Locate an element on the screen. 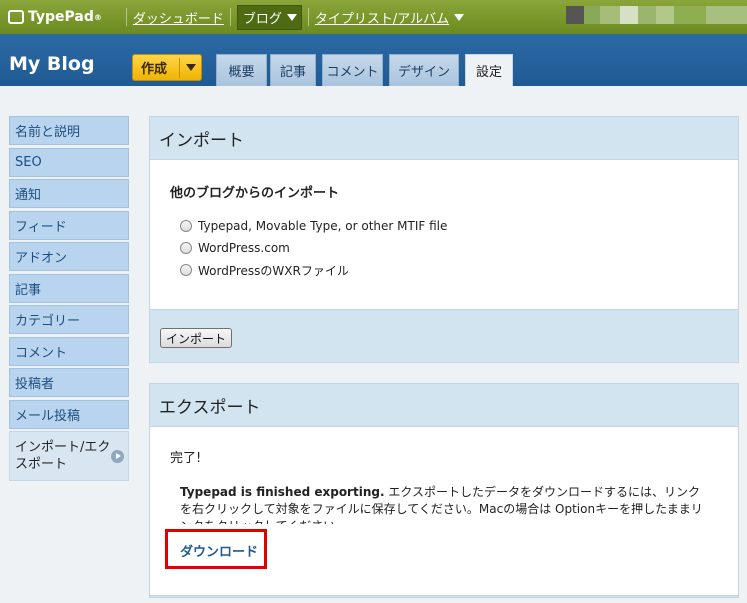  import-subtitle: 他のブログからのインポート is located at coordinates (255, 193).